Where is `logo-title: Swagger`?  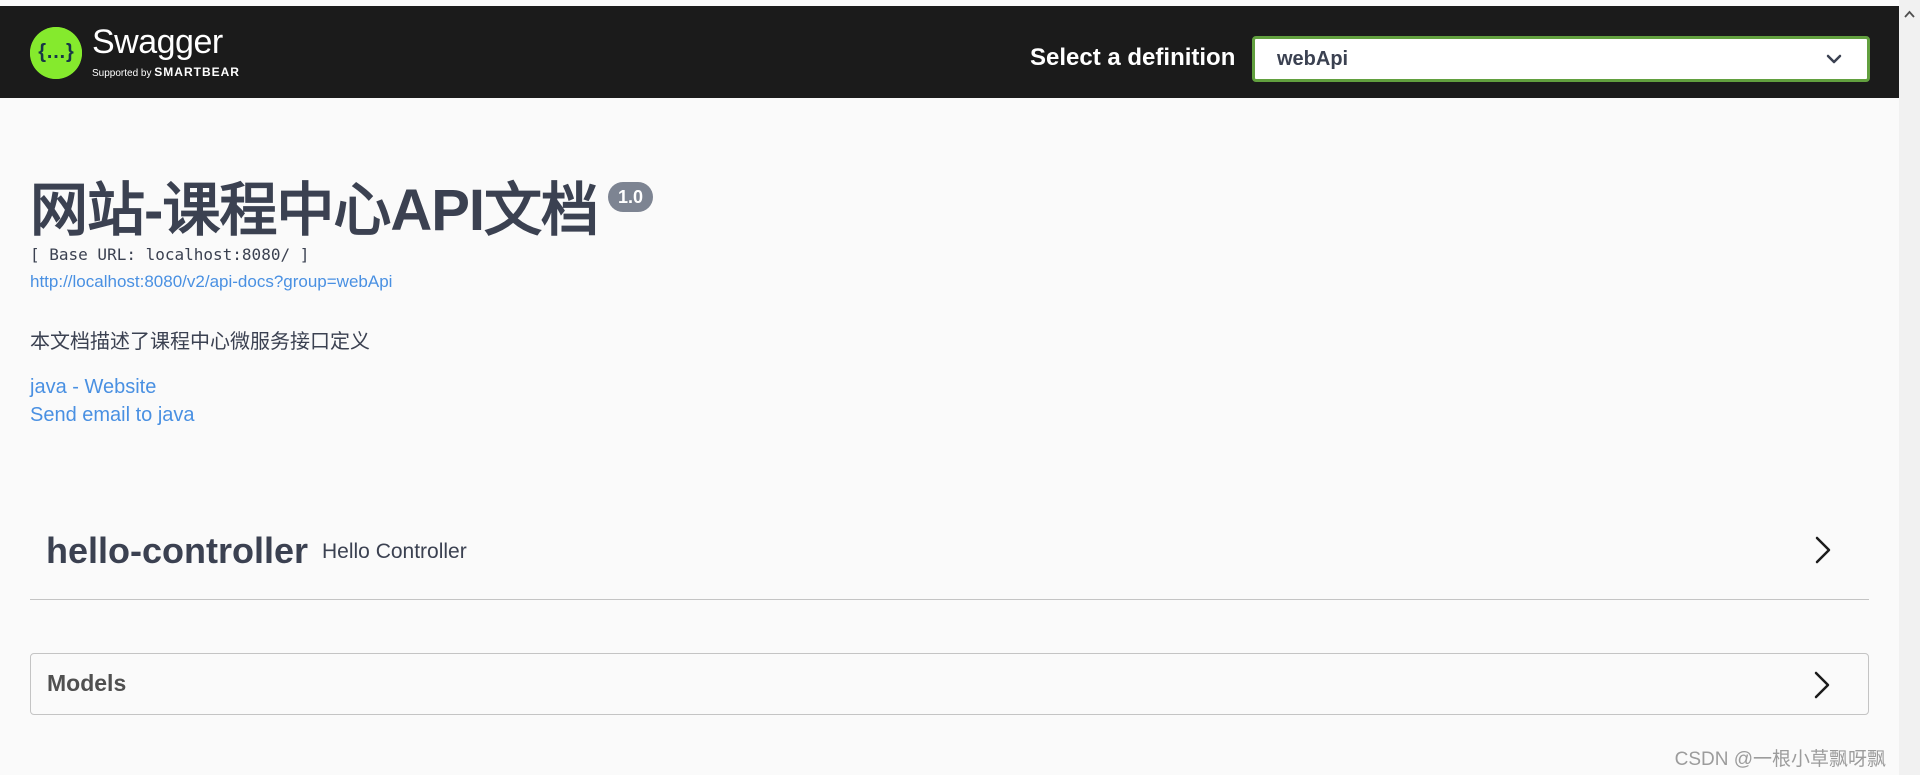 logo-title: Swagger is located at coordinates (157, 42).